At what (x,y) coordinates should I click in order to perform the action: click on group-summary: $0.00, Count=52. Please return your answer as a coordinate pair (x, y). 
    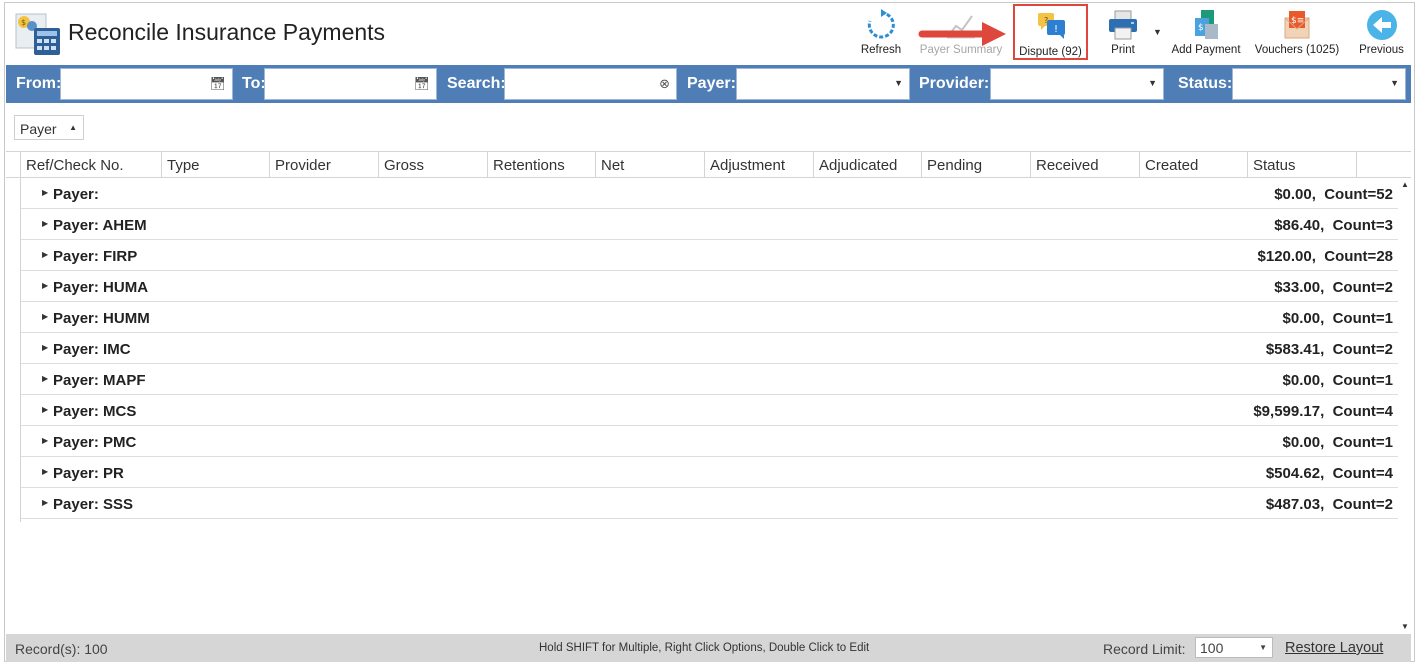
    Looking at the image, I should click on (1333, 194).